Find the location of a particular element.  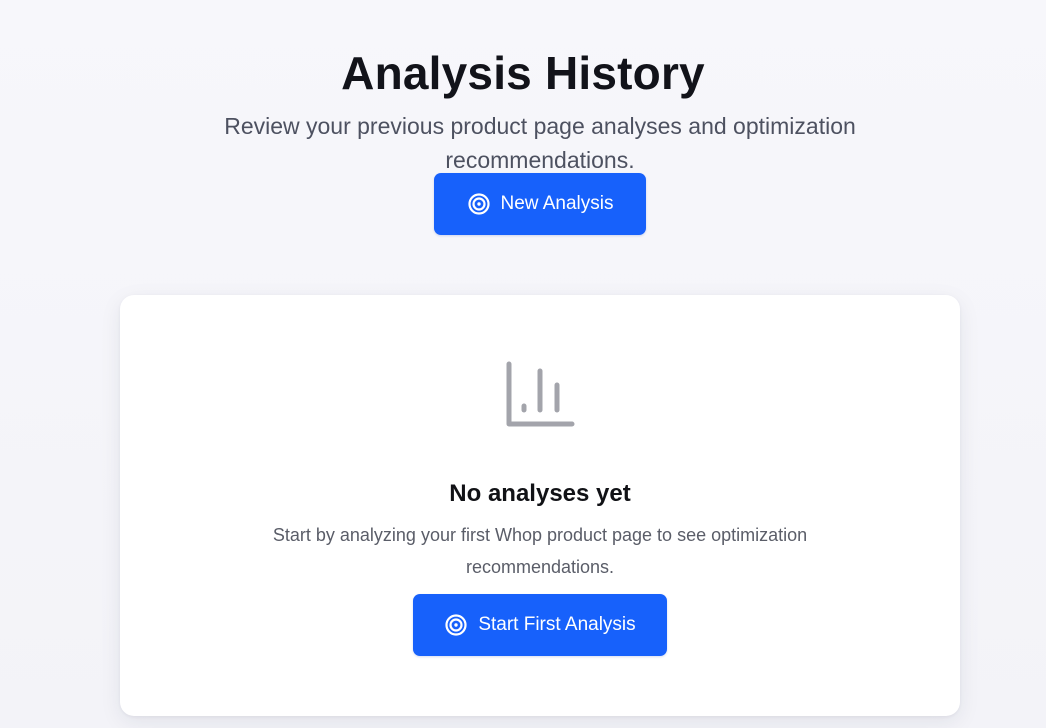

start-first-analysis-button: Start First Analysis is located at coordinates (540, 625).